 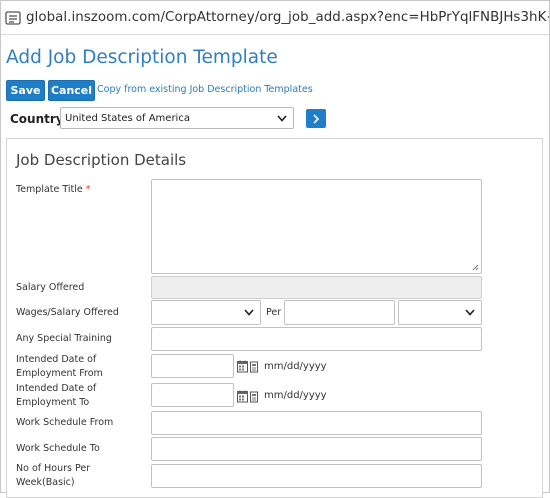 What do you see at coordinates (316, 449) in the screenshot?
I see `work-schedule-to-input` at bounding box center [316, 449].